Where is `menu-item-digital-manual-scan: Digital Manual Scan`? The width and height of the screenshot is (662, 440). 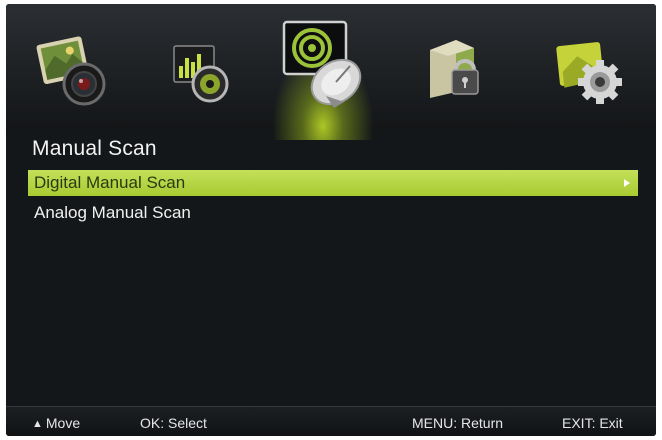 menu-item-digital-manual-scan: Digital Manual Scan is located at coordinates (333, 183).